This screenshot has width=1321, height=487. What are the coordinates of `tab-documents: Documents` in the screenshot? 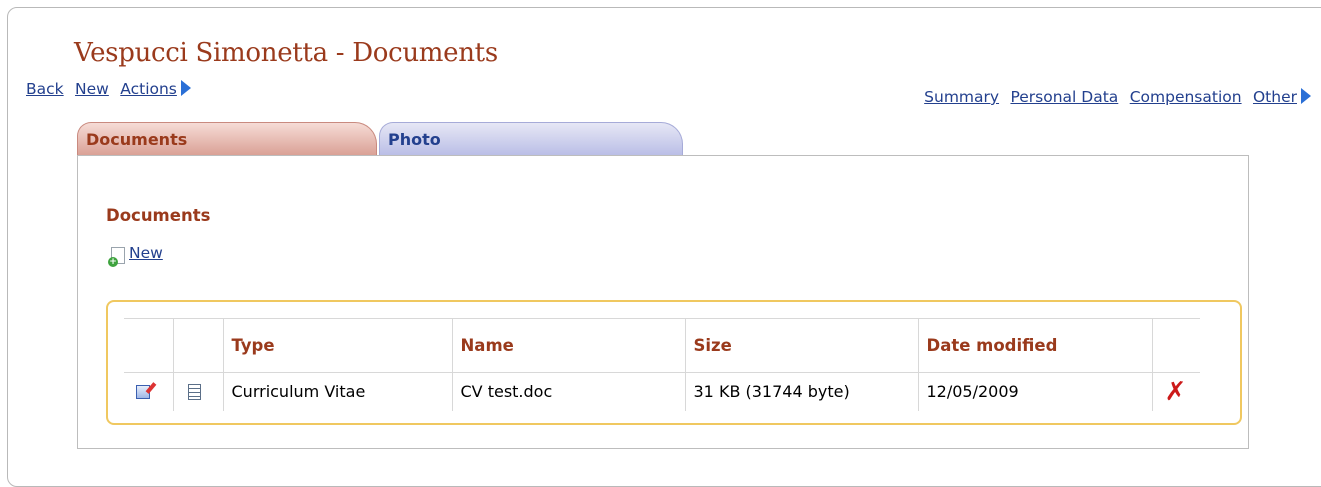 It's located at (227, 139).